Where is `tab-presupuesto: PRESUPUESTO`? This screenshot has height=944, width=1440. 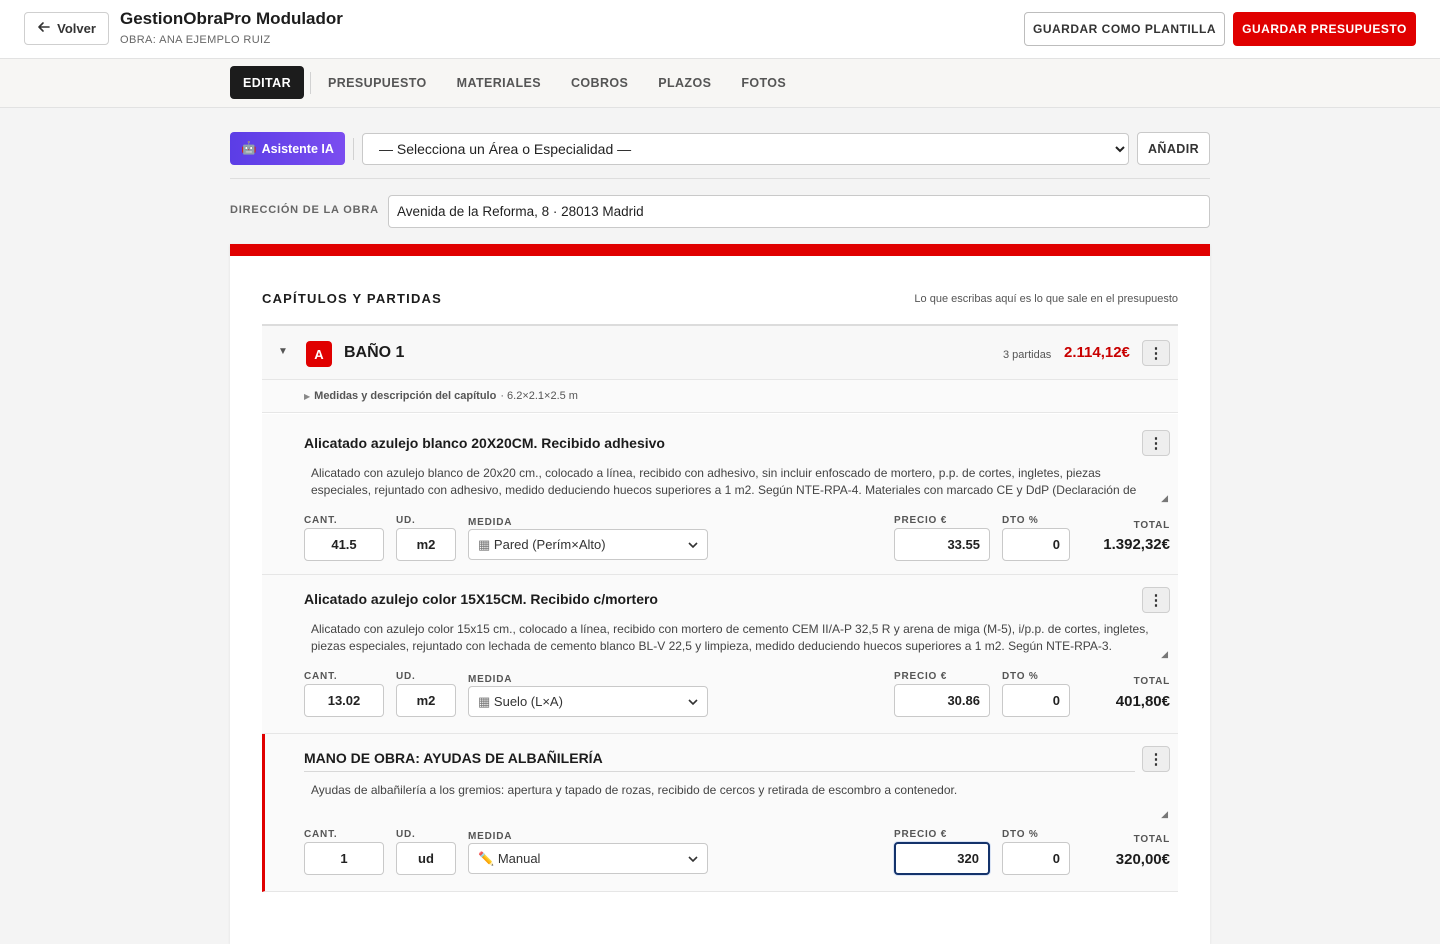
tab-presupuesto: PRESUPUESTO is located at coordinates (377, 82).